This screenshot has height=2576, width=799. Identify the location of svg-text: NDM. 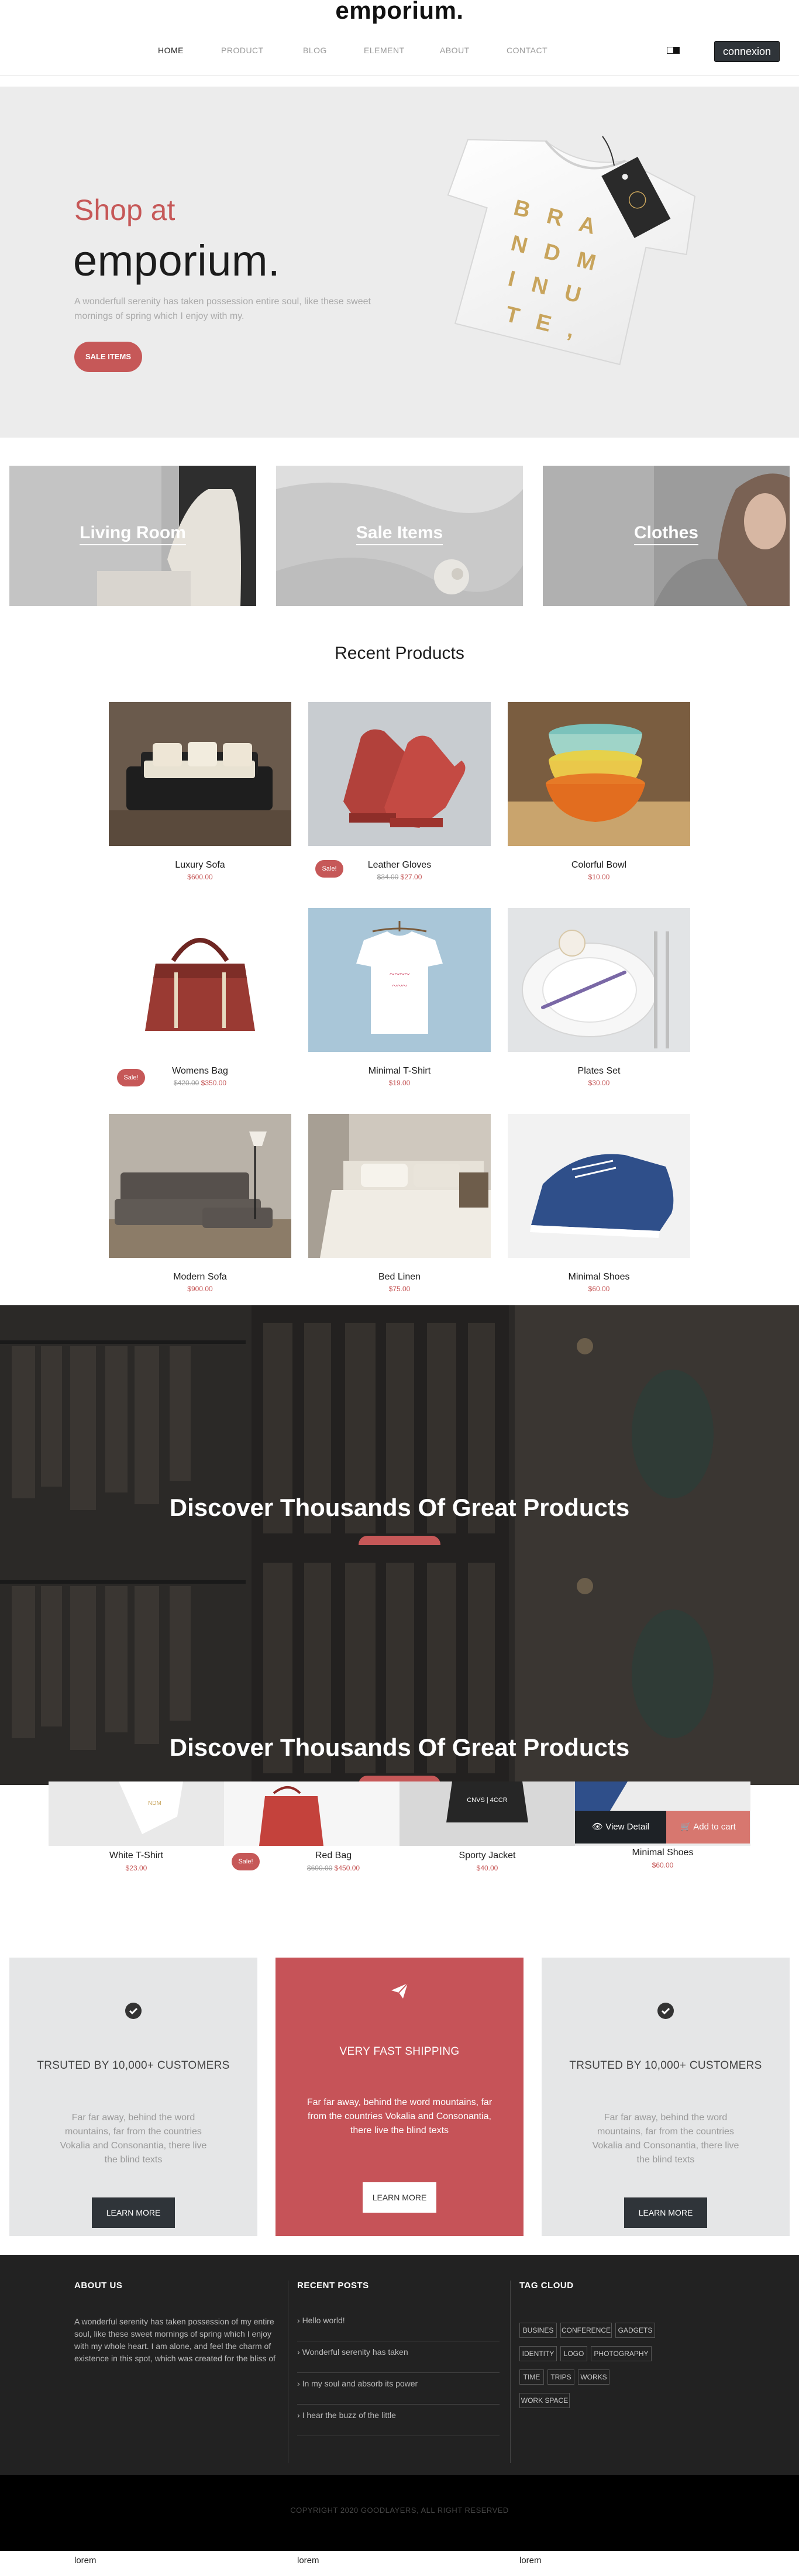
(154, 1803).